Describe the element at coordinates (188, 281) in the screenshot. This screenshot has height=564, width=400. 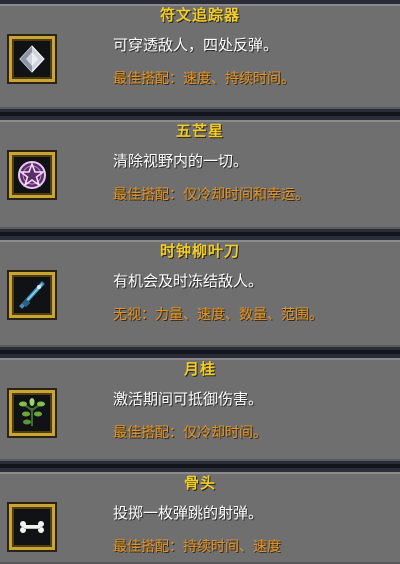
I see `weapon-description: 有机会及时冻结敌人。` at that location.